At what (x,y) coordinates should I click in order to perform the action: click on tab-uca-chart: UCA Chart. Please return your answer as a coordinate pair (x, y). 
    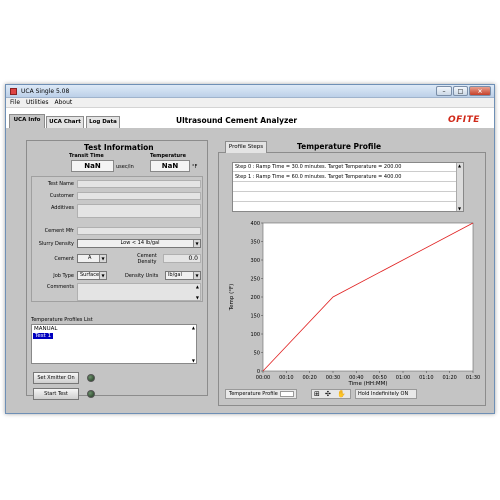
    Looking at the image, I should click on (65, 122).